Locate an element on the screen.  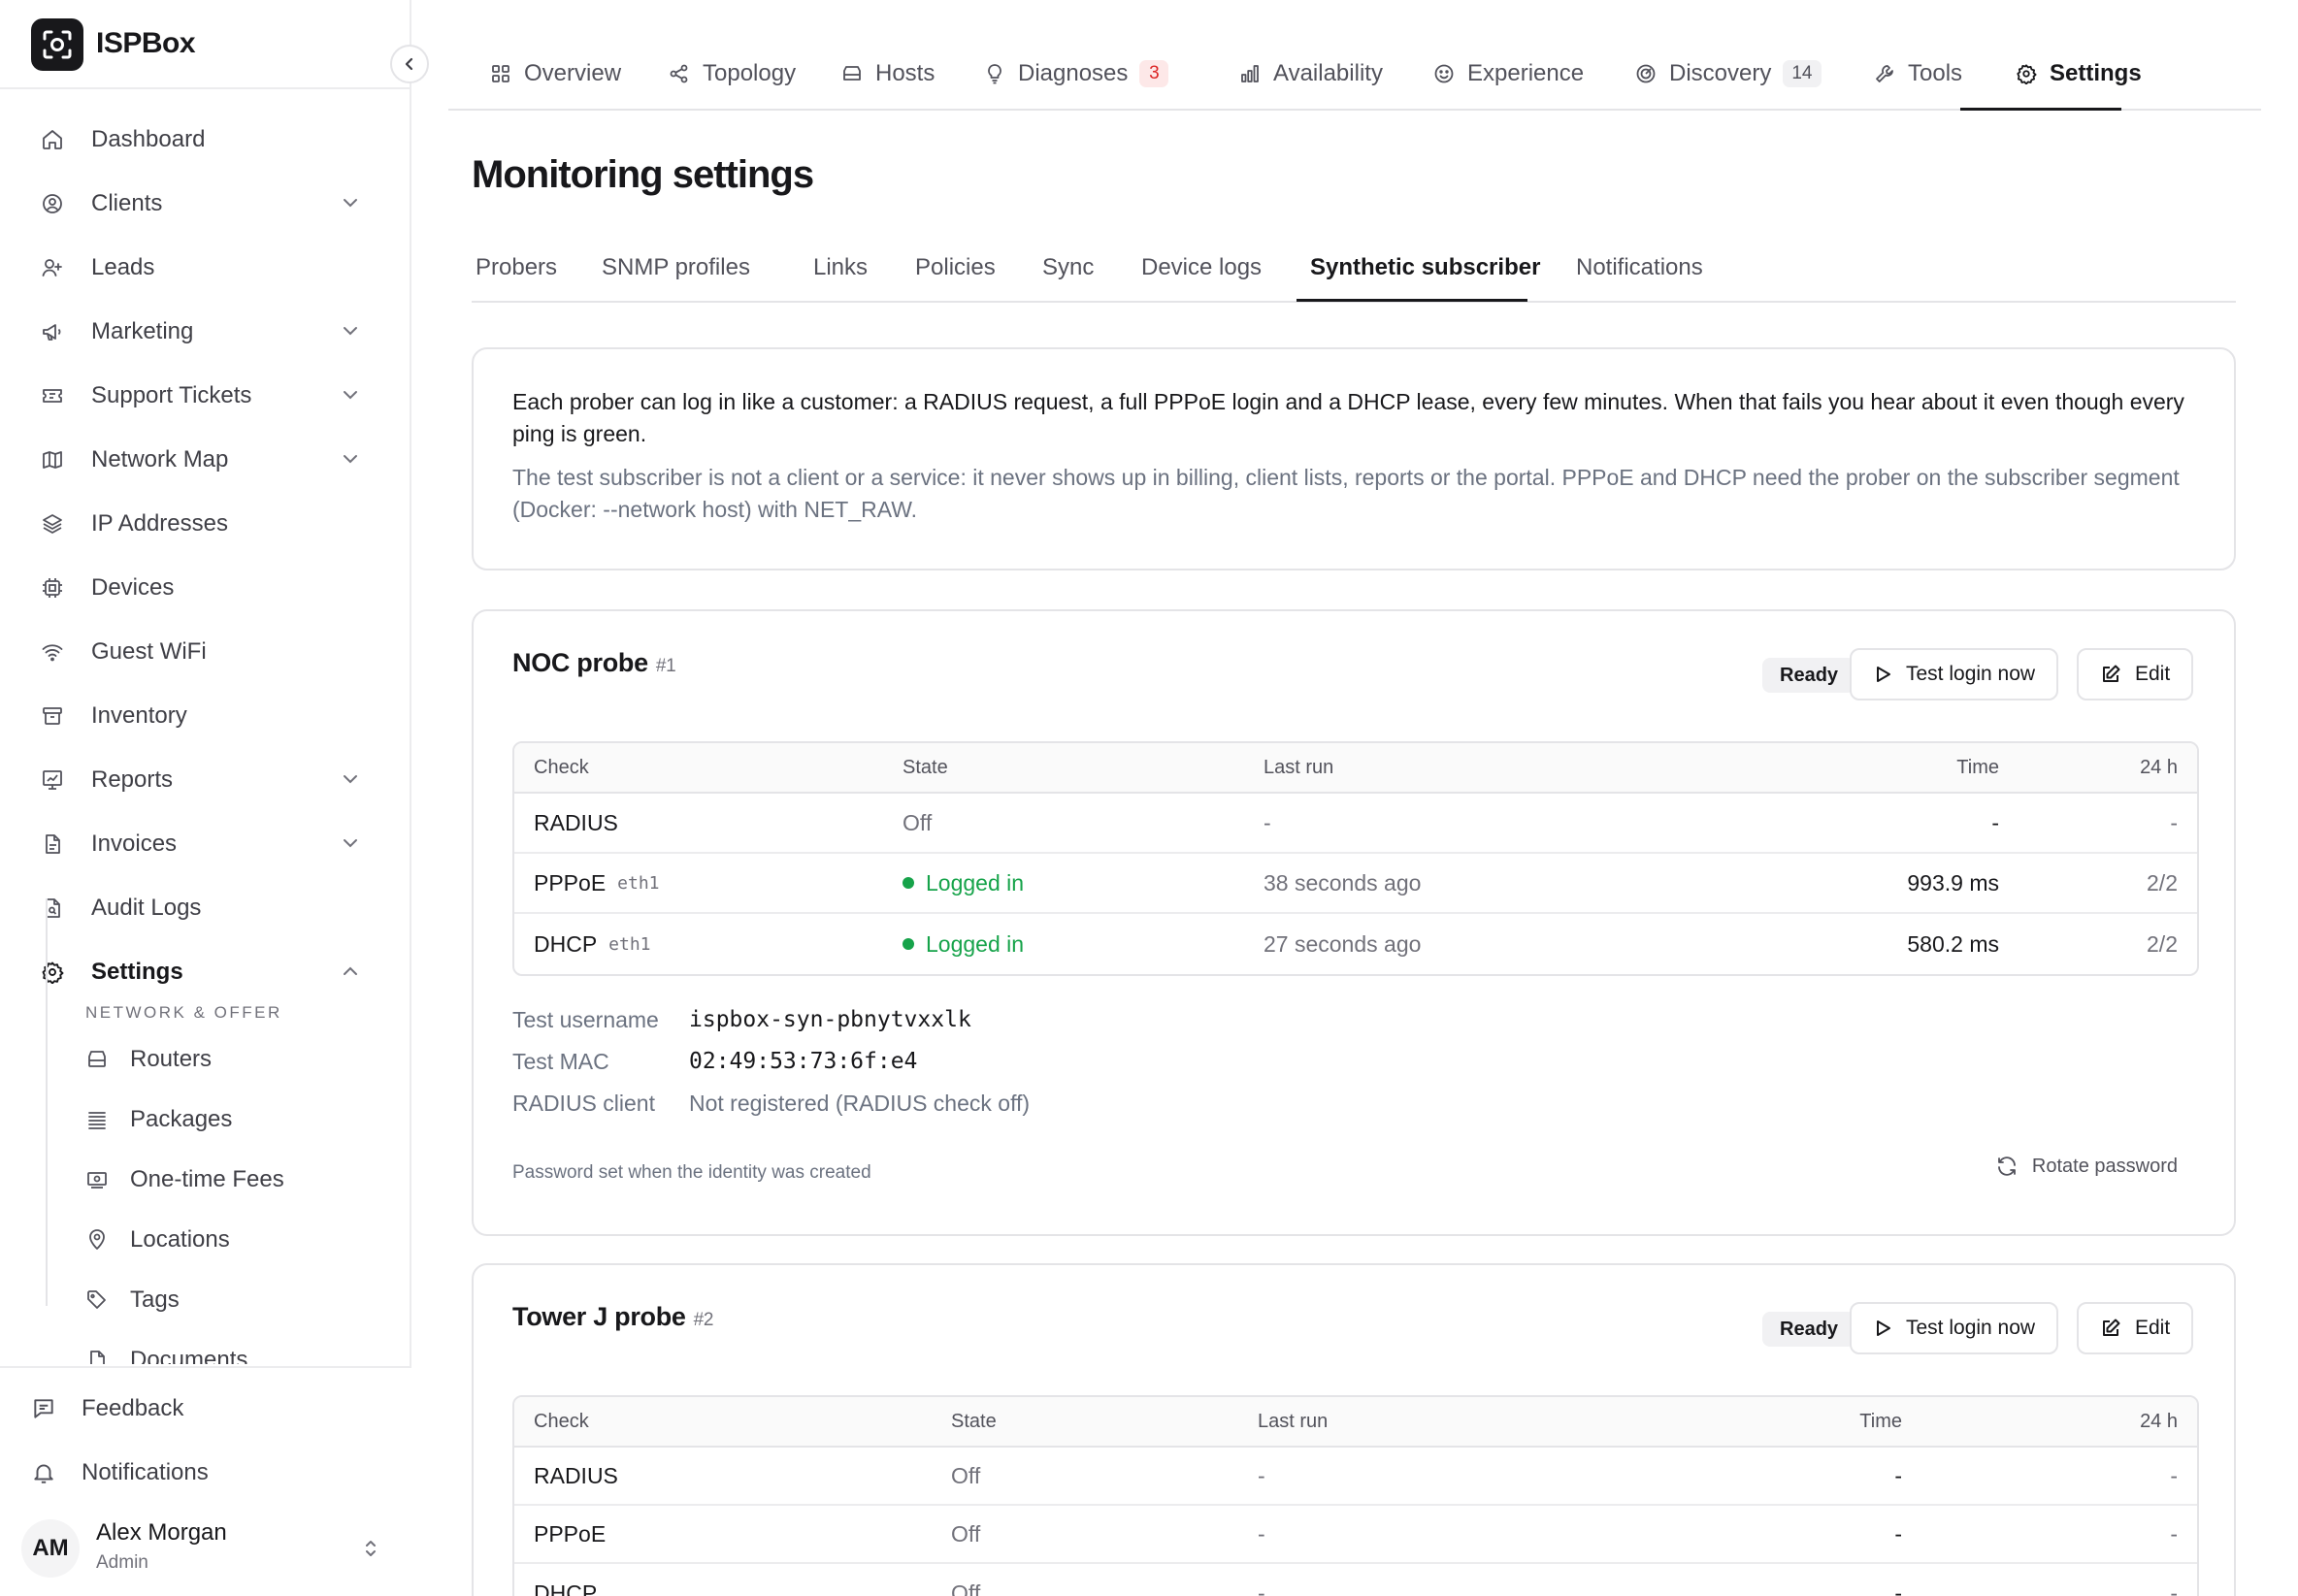
collapse-sidebar-button is located at coordinates (409, 64).